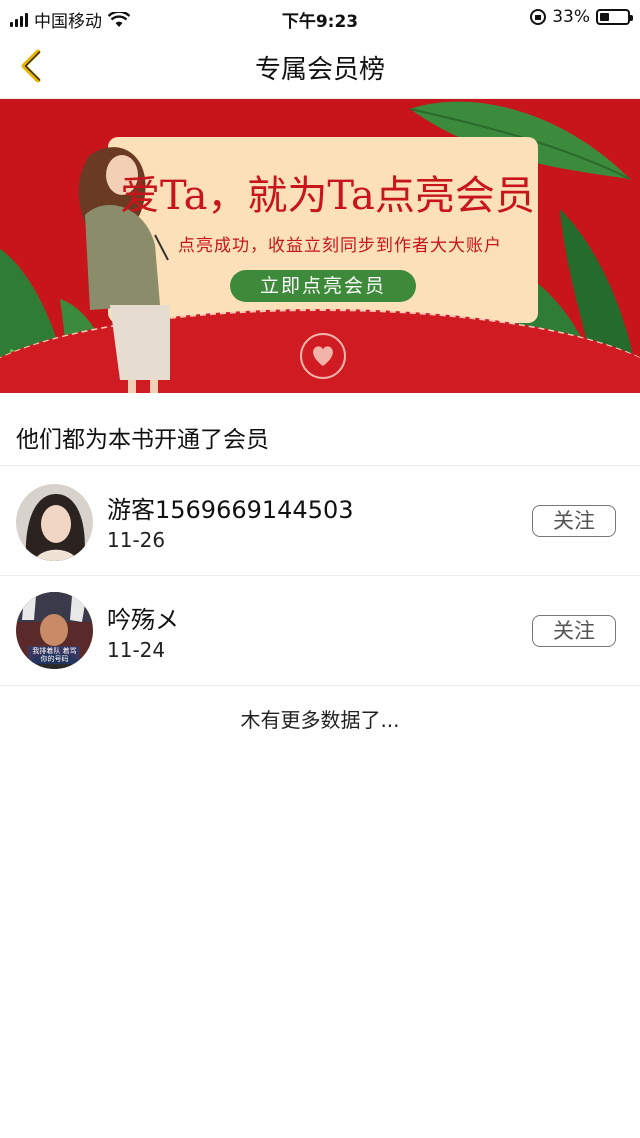 Image resolution: width=640 pixels, height=1138 pixels. I want to click on member-row: 我排着队 着骂你的号码 吟殇メ 11-24 关注, so click(320, 630).